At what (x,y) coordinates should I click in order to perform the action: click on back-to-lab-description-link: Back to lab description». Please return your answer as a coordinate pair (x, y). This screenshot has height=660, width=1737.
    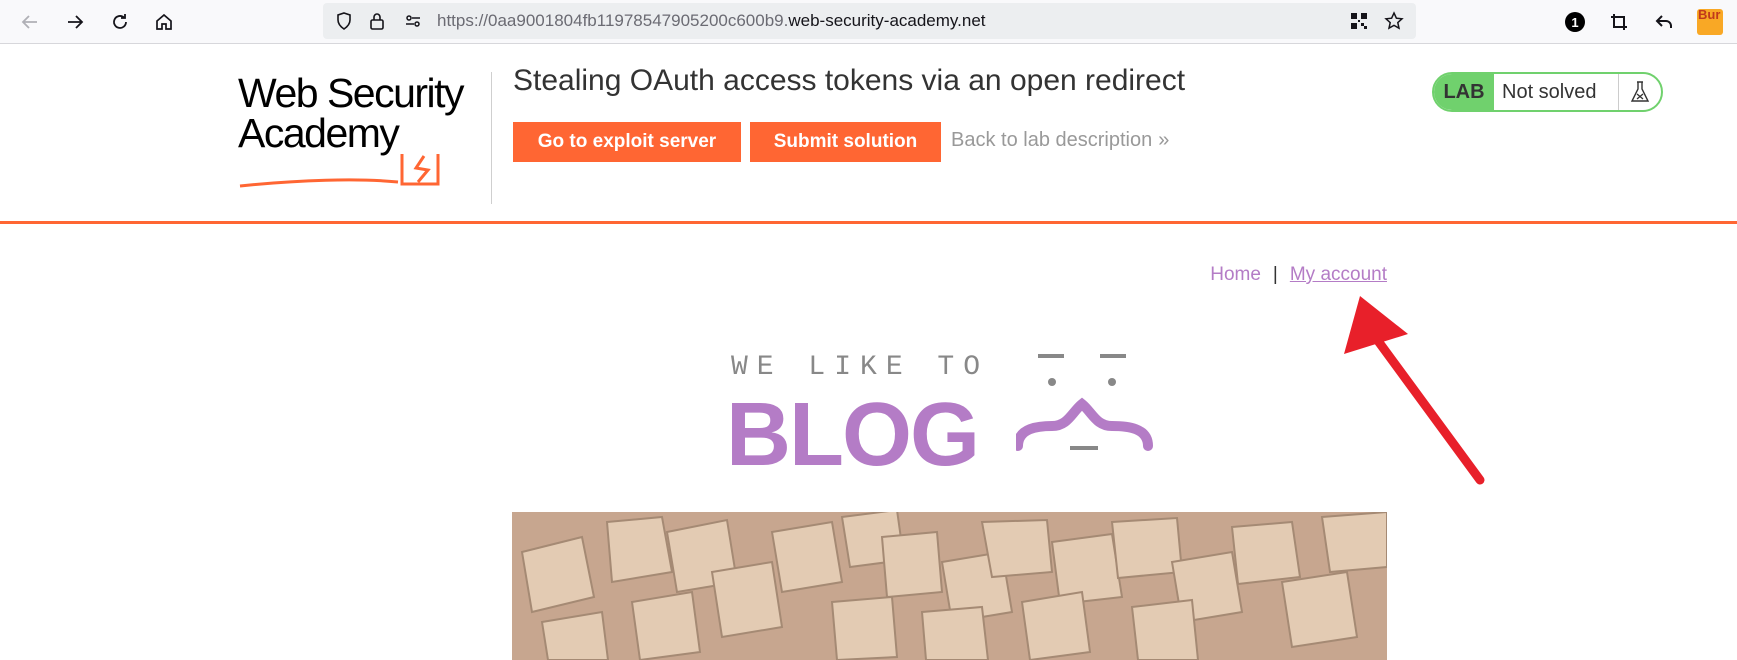
    Looking at the image, I should click on (1060, 140).